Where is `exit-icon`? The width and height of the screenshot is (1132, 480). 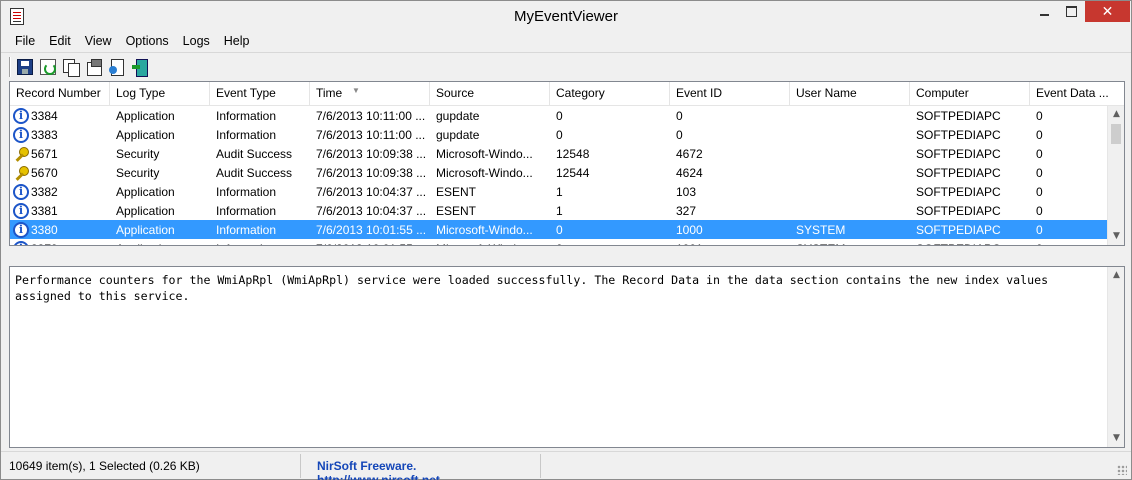
exit-icon is located at coordinates (140, 67).